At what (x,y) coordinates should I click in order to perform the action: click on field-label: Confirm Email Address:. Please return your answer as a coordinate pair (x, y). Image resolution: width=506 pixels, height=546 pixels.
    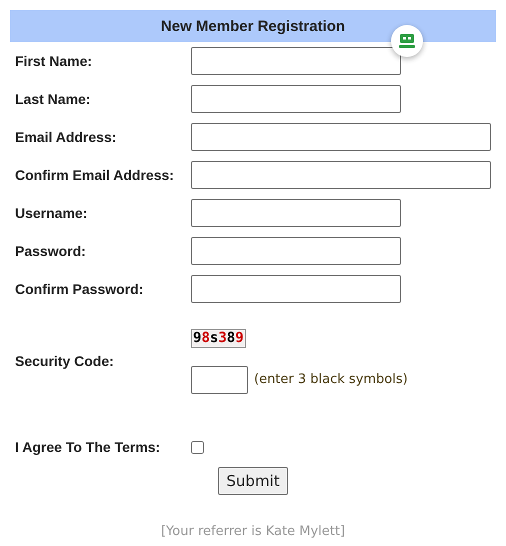
    Looking at the image, I should click on (95, 175).